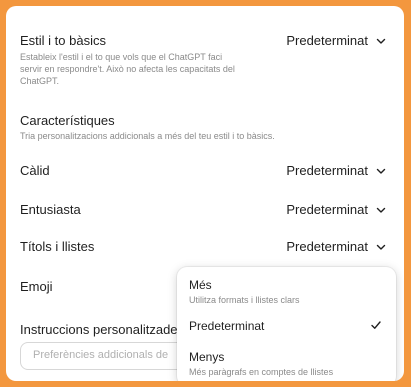 This screenshot has height=387, width=411. What do you see at coordinates (285, 291) in the screenshot?
I see `dropdown-option-mes: Més Utilitza formats i llistes clars` at bounding box center [285, 291].